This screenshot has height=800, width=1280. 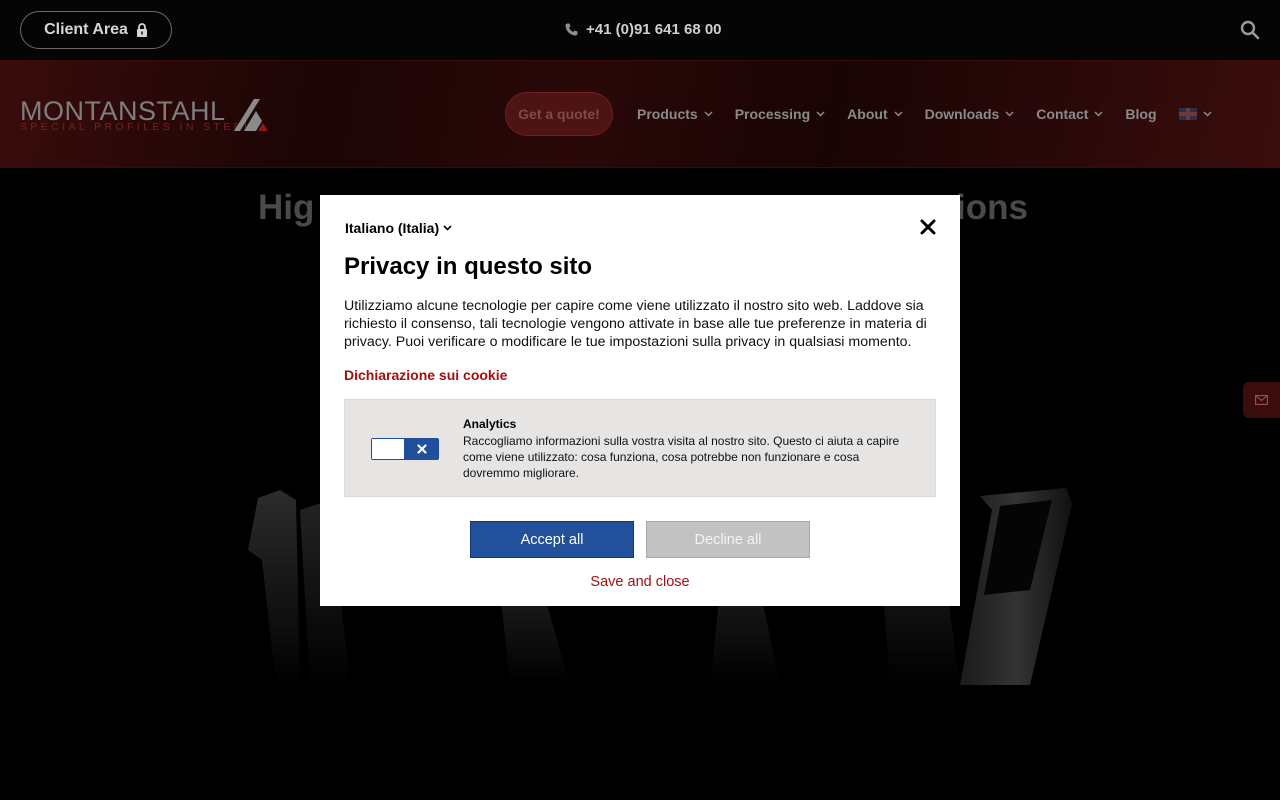 I want to click on save-and-close-link: Save and close, so click(x=640, y=582).